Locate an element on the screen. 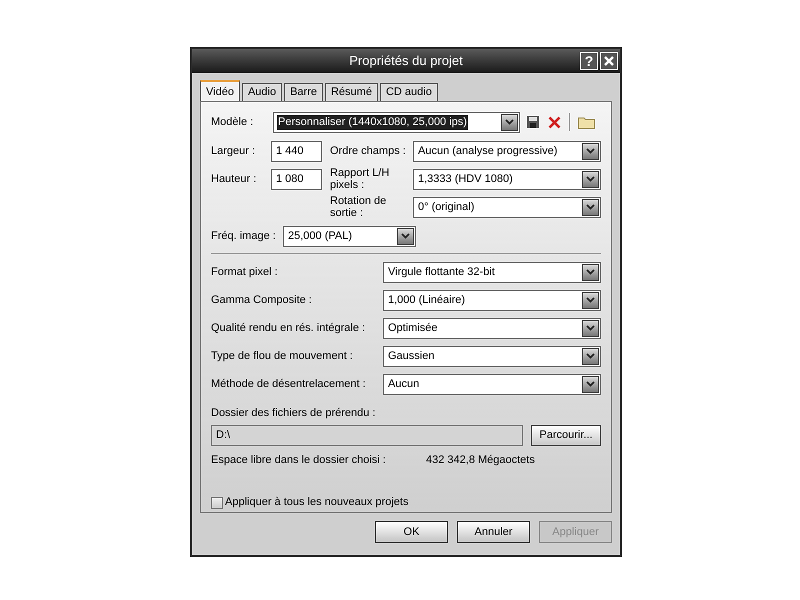 The width and height of the screenshot is (800, 600). help-button: ? is located at coordinates (589, 61).